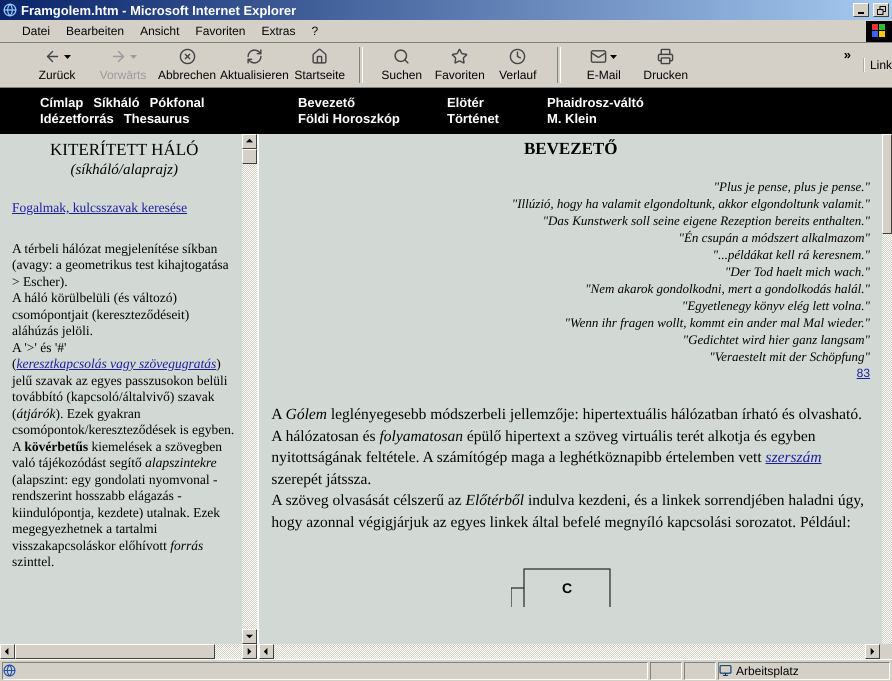  Describe the element at coordinates (401, 56) in the screenshot. I see `search-icon` at that location.